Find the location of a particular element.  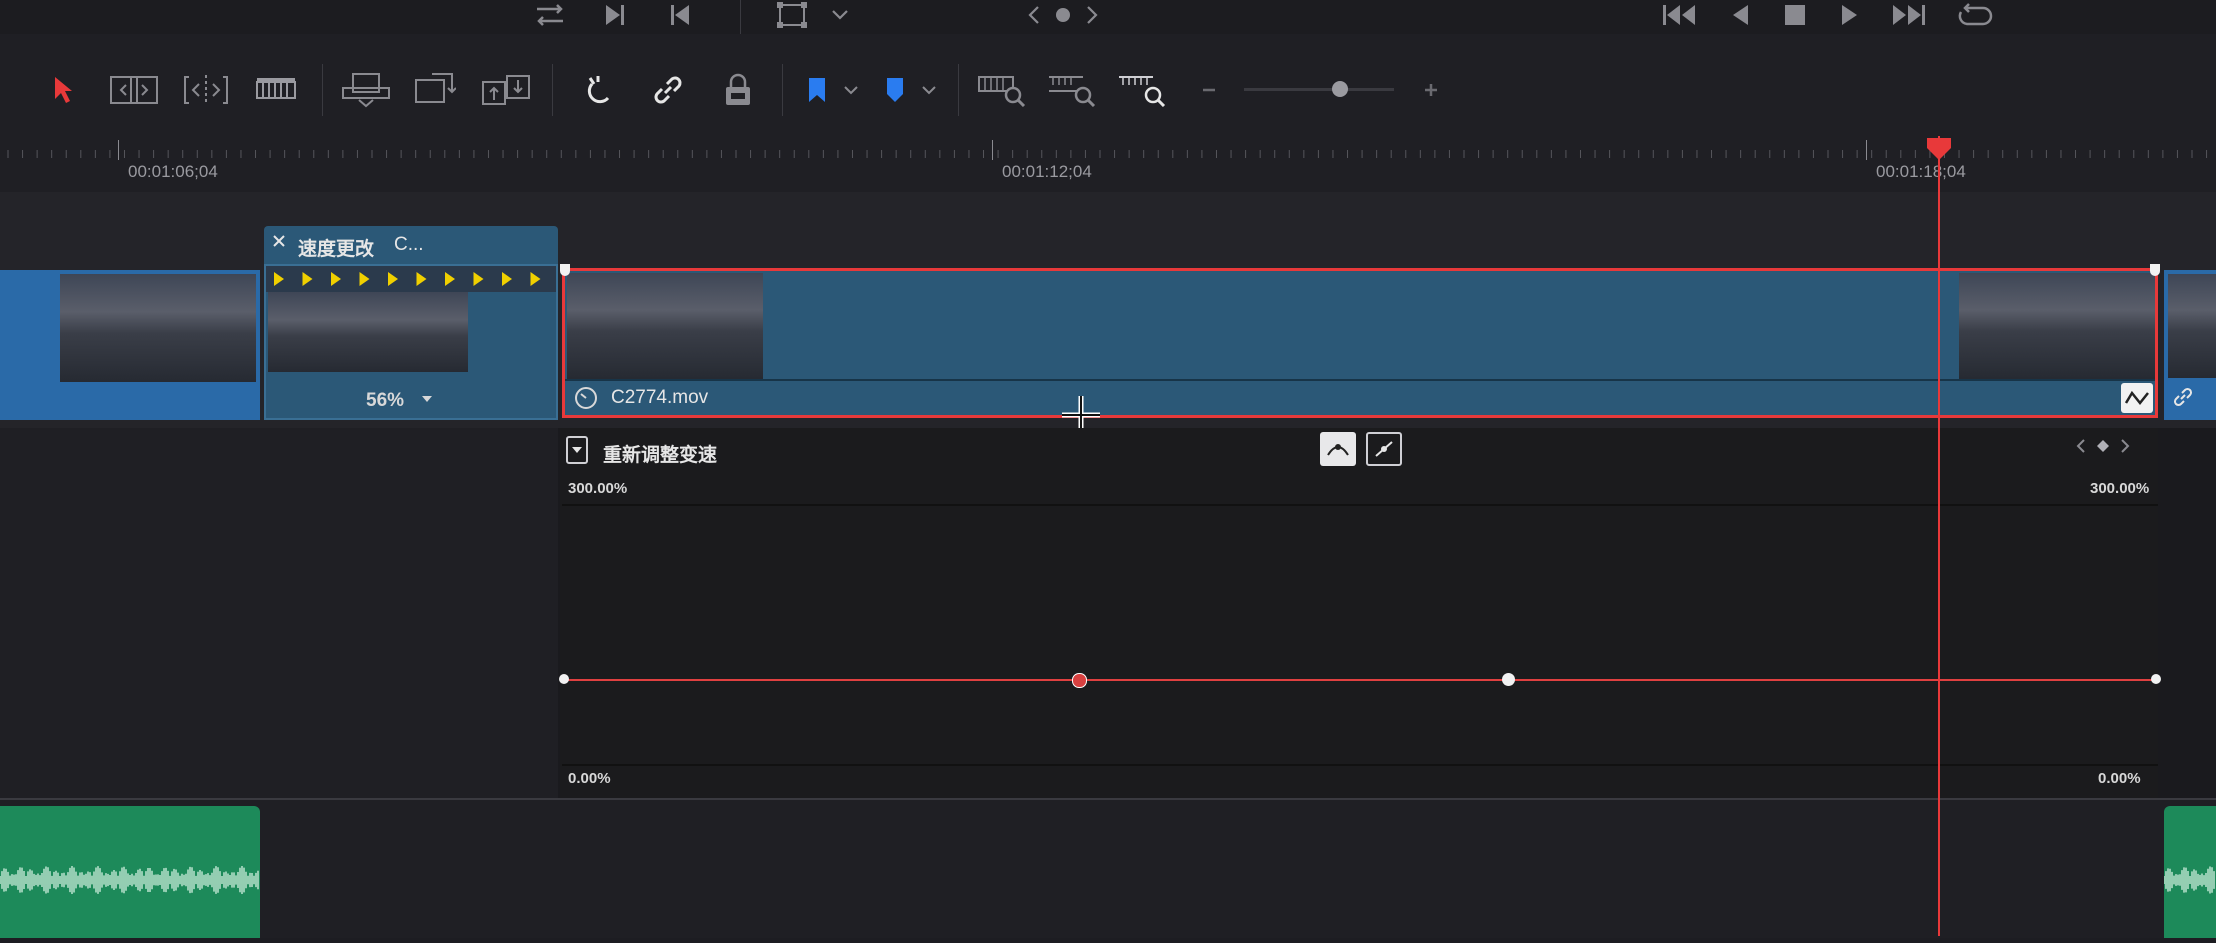

edit-toolbar is located at coordinates (1108, 85).